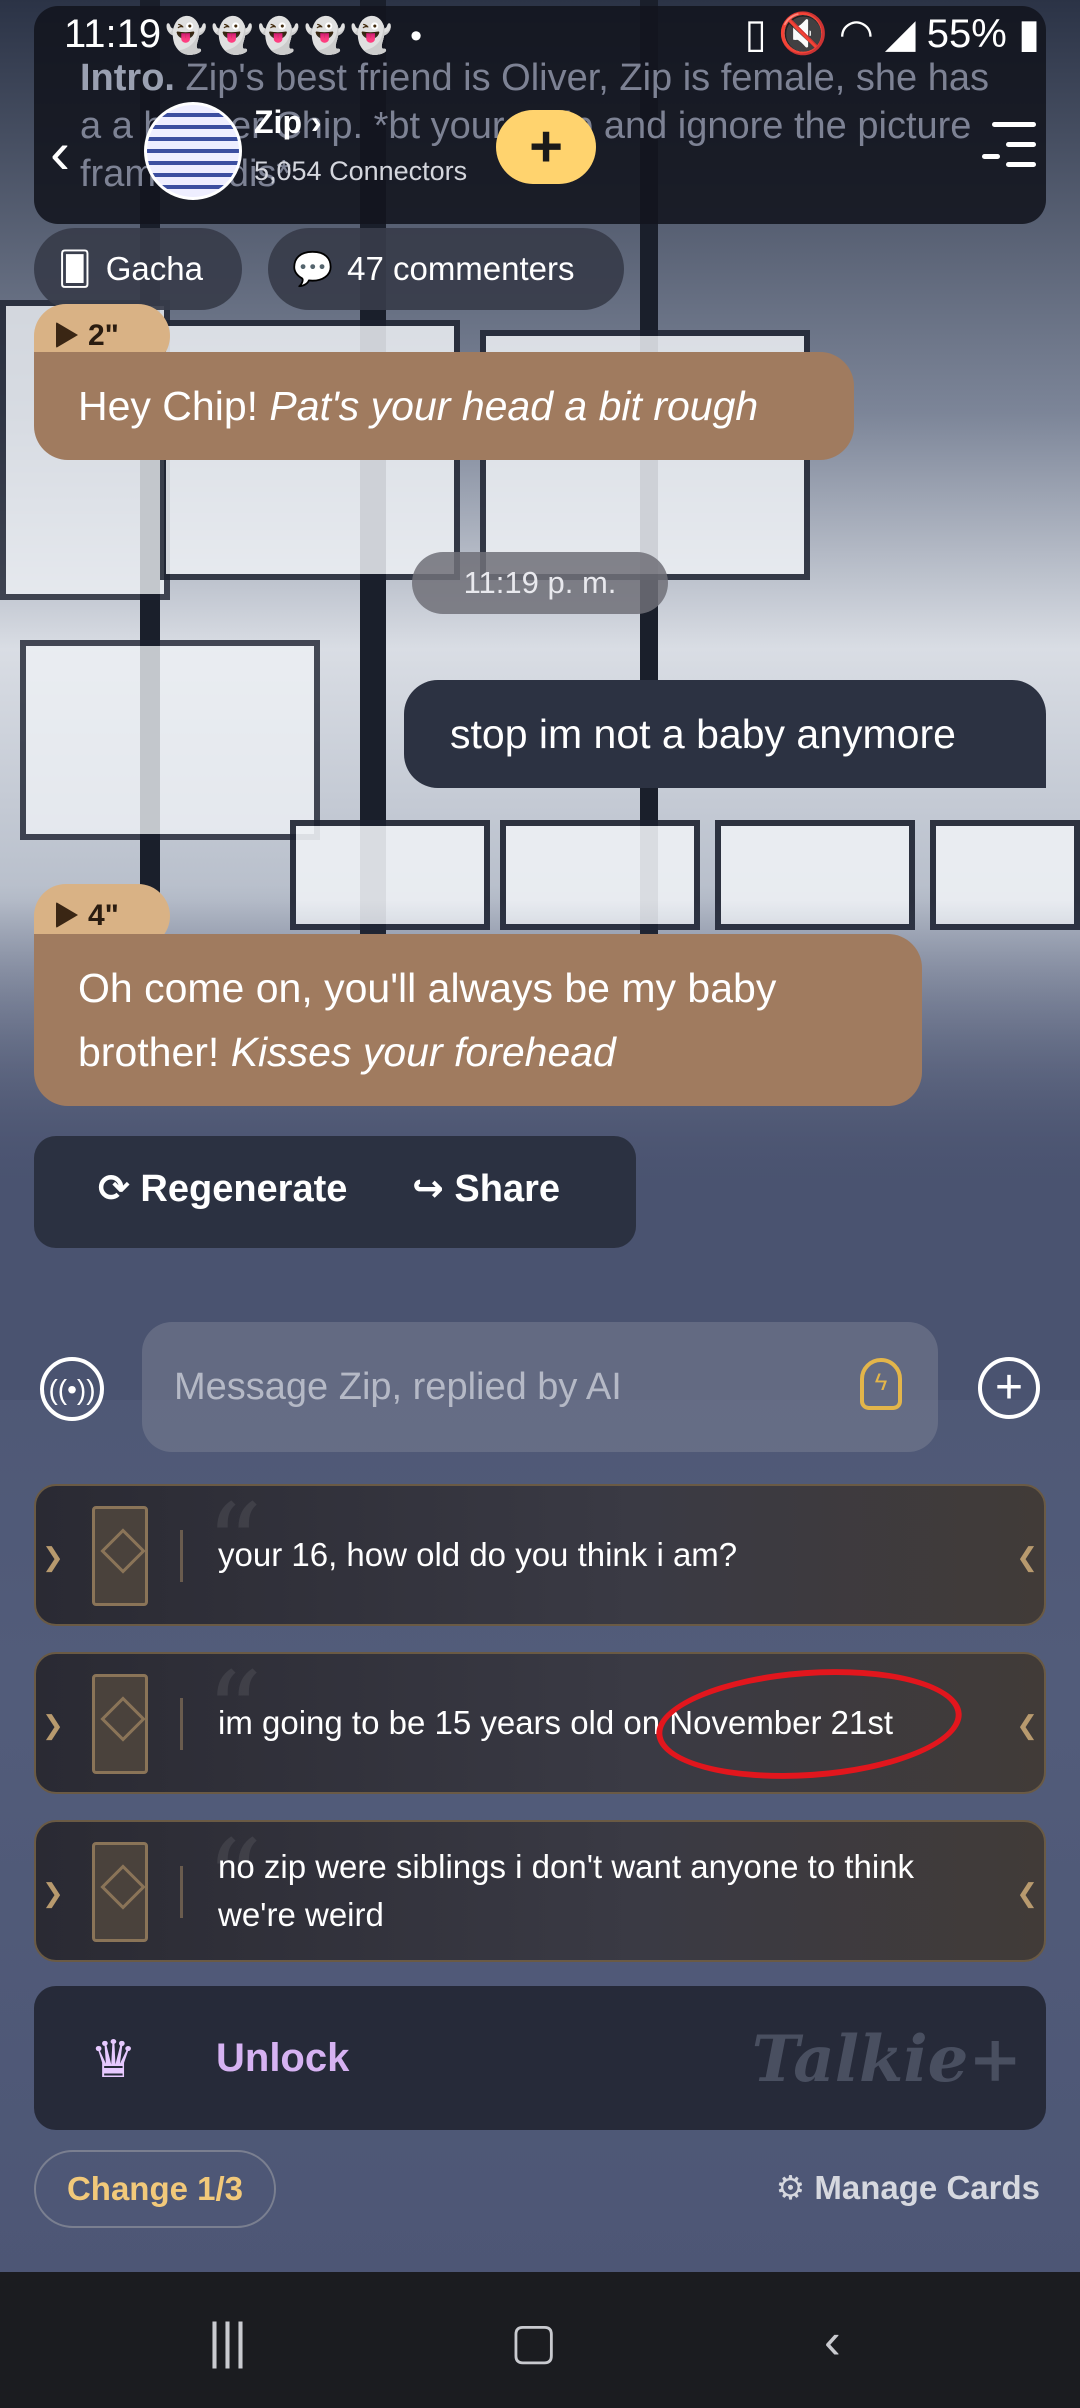  What do you see at coordinates (540, 583) in the screenshot?
I see `message-timestamp: 11:19 p. m.` at bounding box center [540, 583].